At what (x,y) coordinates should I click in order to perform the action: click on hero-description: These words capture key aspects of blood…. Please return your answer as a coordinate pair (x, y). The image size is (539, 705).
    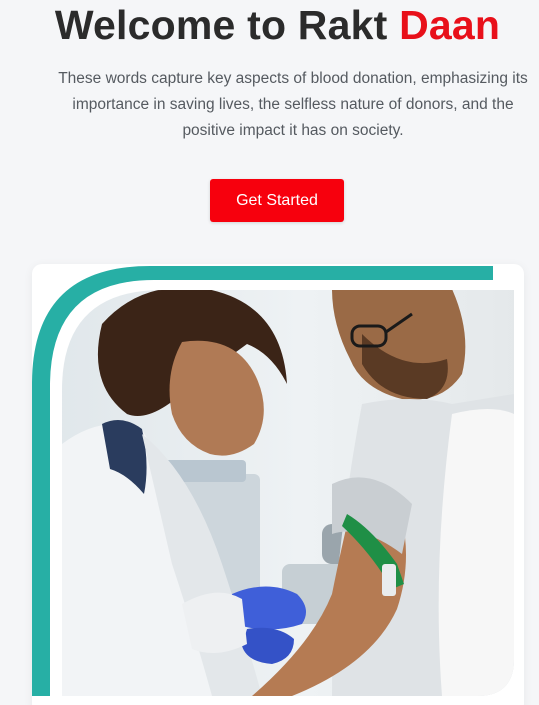
    Looking at the image, I should click on (293, 104).